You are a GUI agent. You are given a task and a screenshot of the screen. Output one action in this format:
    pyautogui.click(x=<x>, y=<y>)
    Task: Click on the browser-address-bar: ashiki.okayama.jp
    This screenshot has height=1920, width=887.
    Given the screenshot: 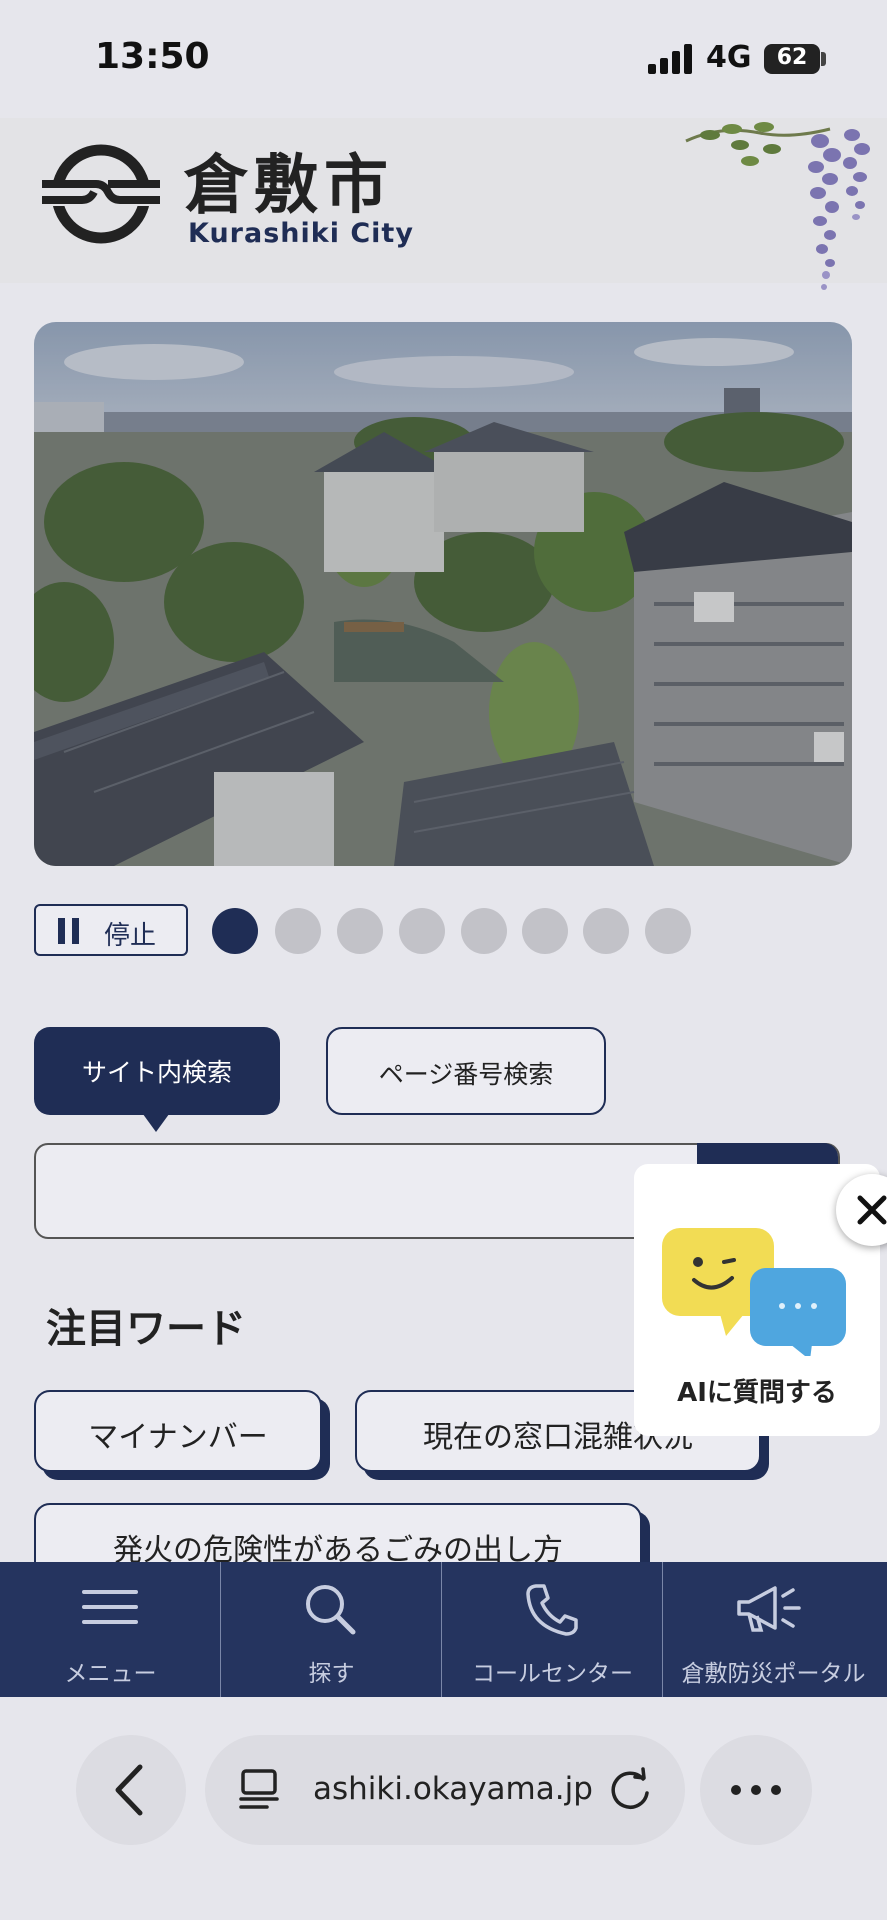 What is the action you would take?
    pyautogui.click(x=445, y=1790)
    